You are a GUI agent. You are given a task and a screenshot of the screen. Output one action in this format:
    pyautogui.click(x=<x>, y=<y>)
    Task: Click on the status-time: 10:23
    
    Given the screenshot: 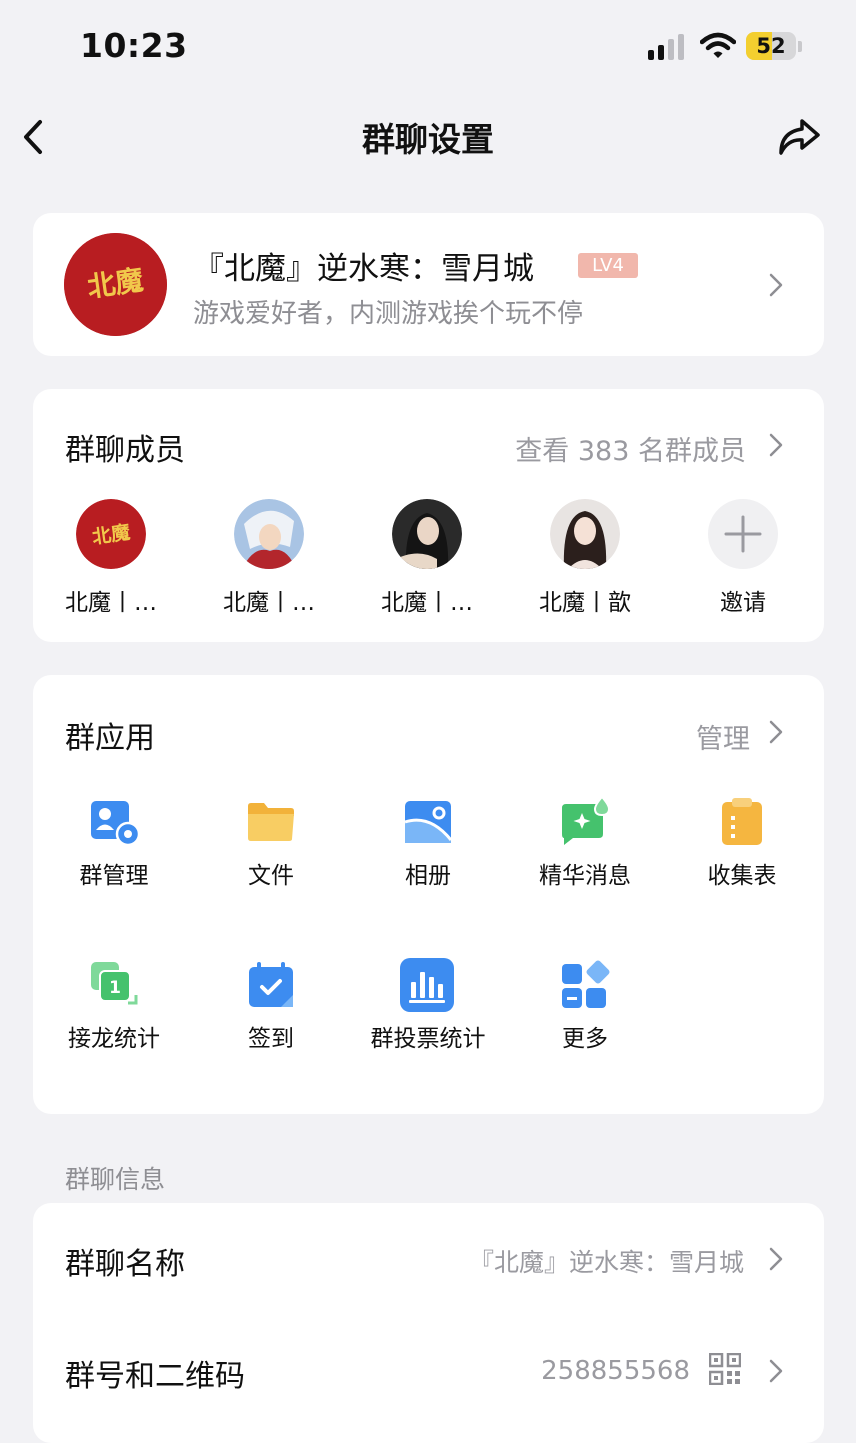 What is the action you would take?
    pyautogui.click(x=134, y=45)
    